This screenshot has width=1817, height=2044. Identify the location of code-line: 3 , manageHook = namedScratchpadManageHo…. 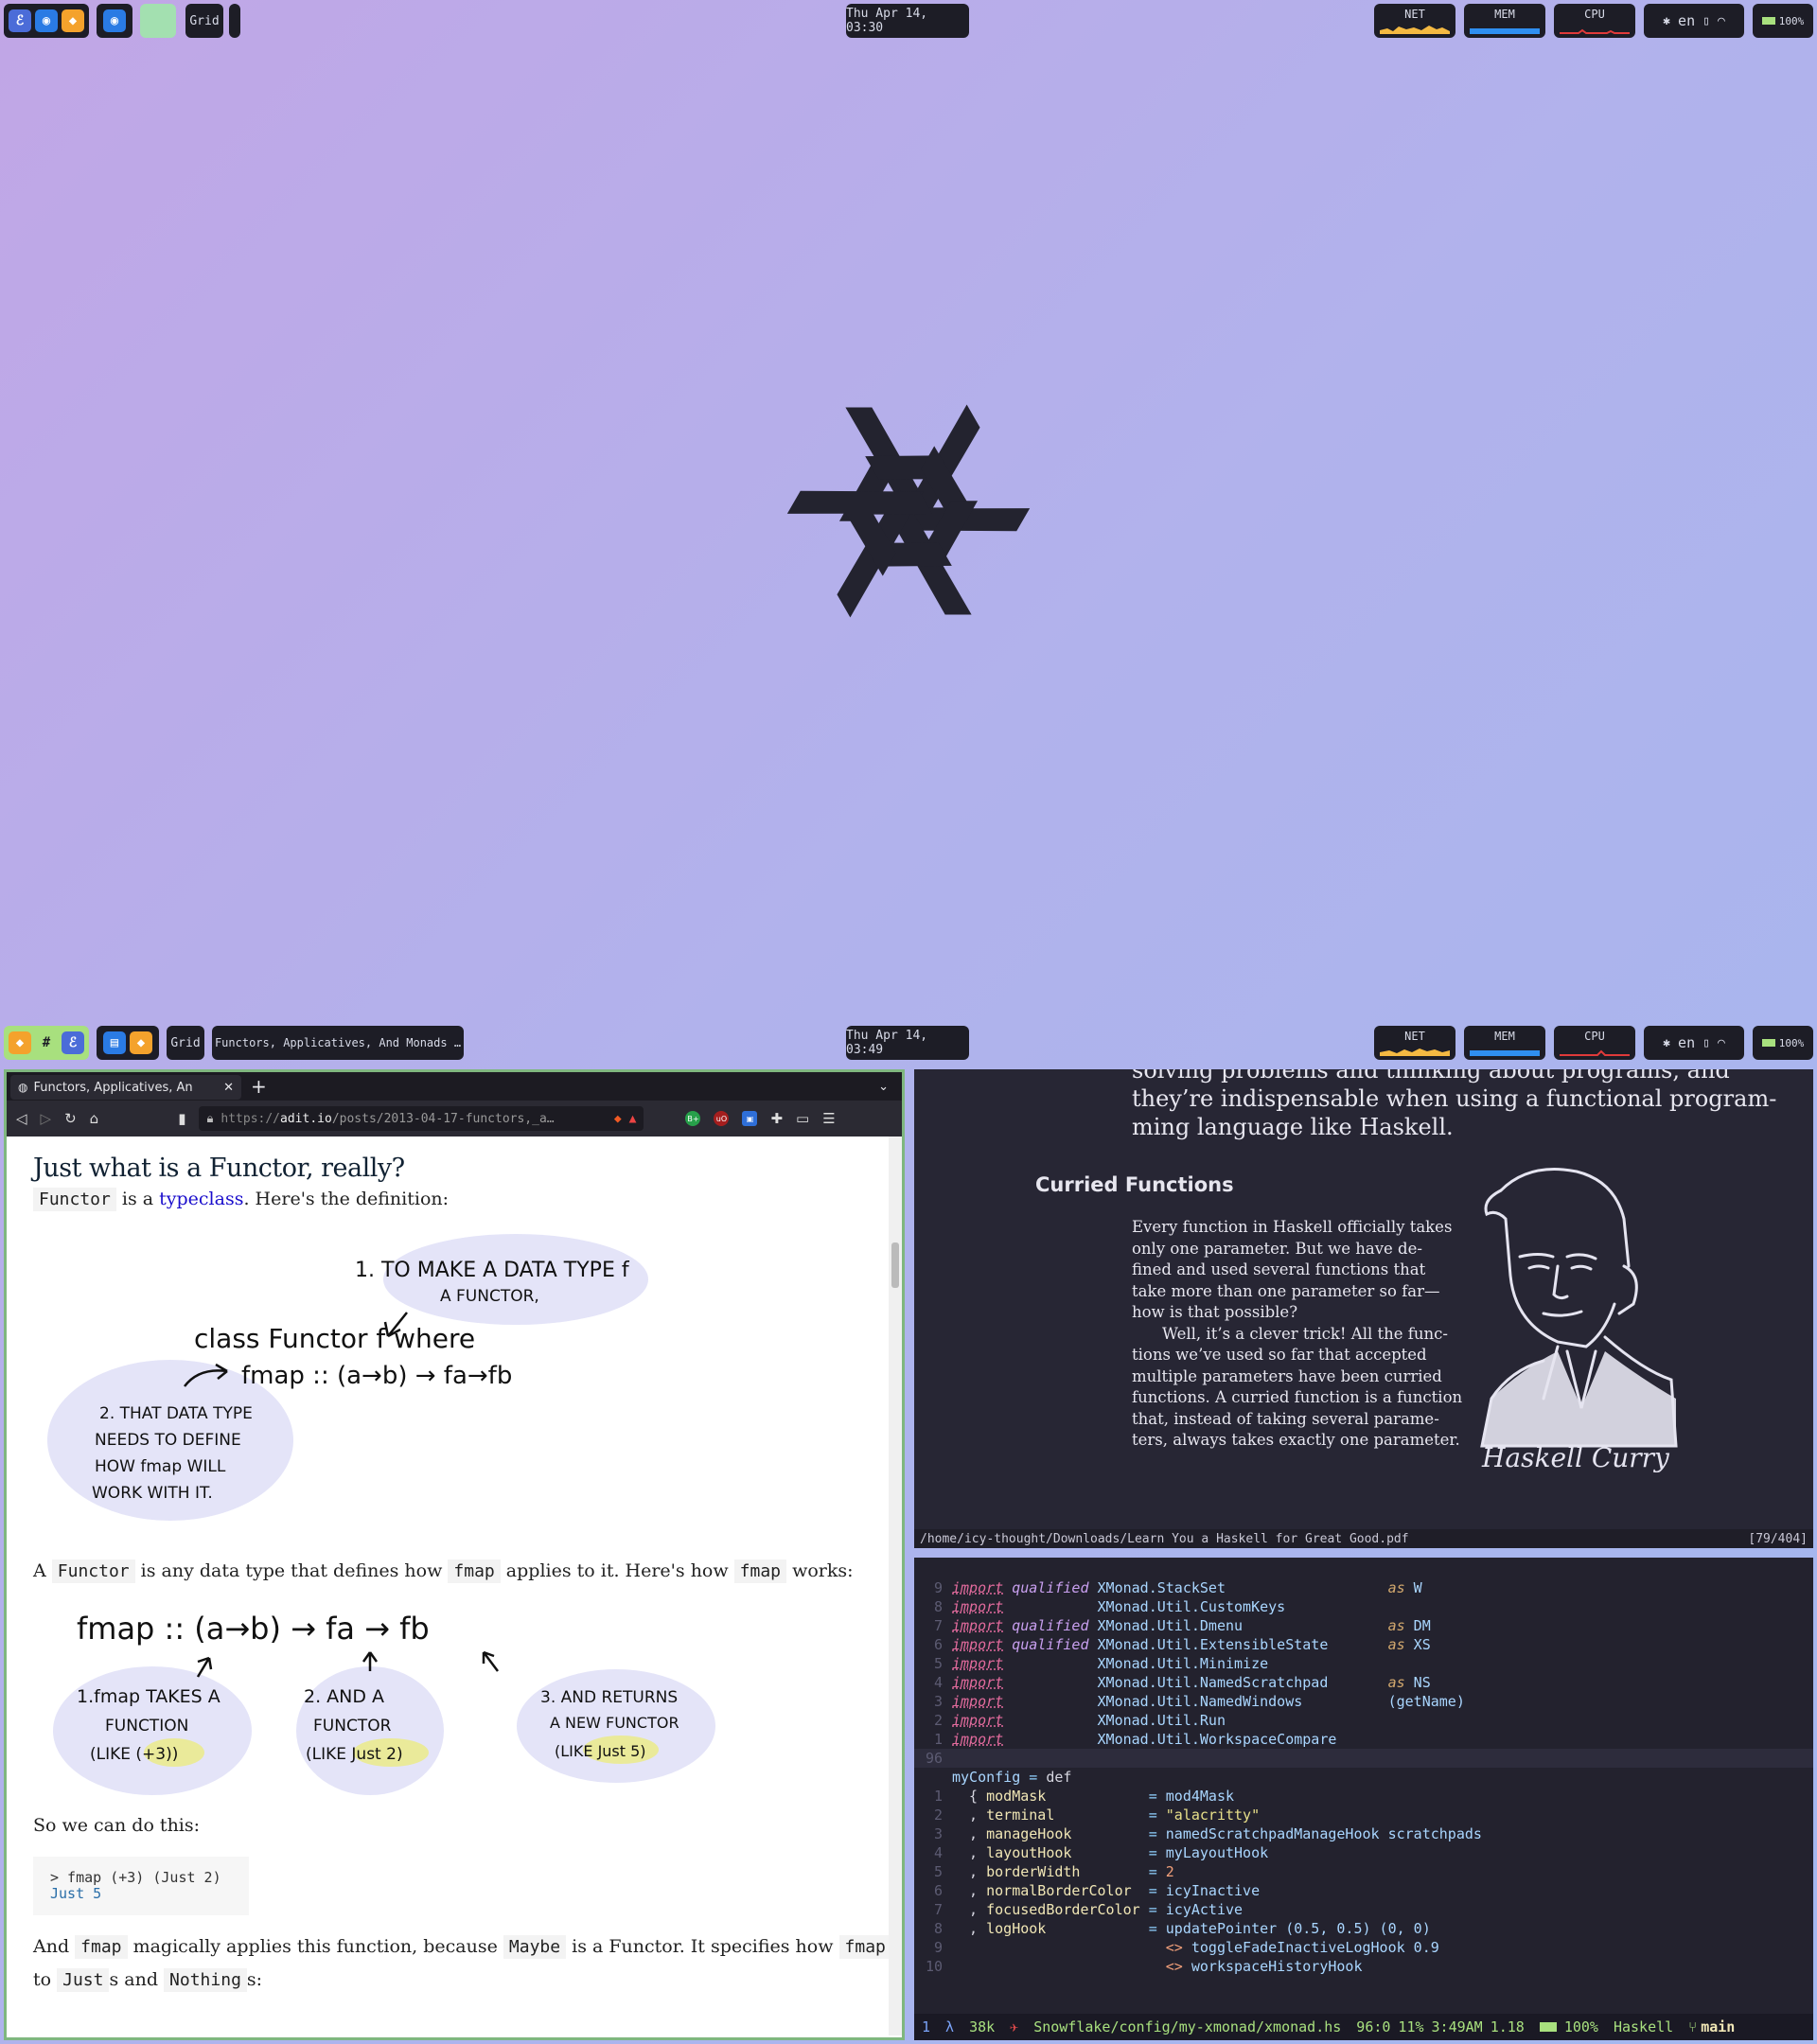
(1364, 1833).